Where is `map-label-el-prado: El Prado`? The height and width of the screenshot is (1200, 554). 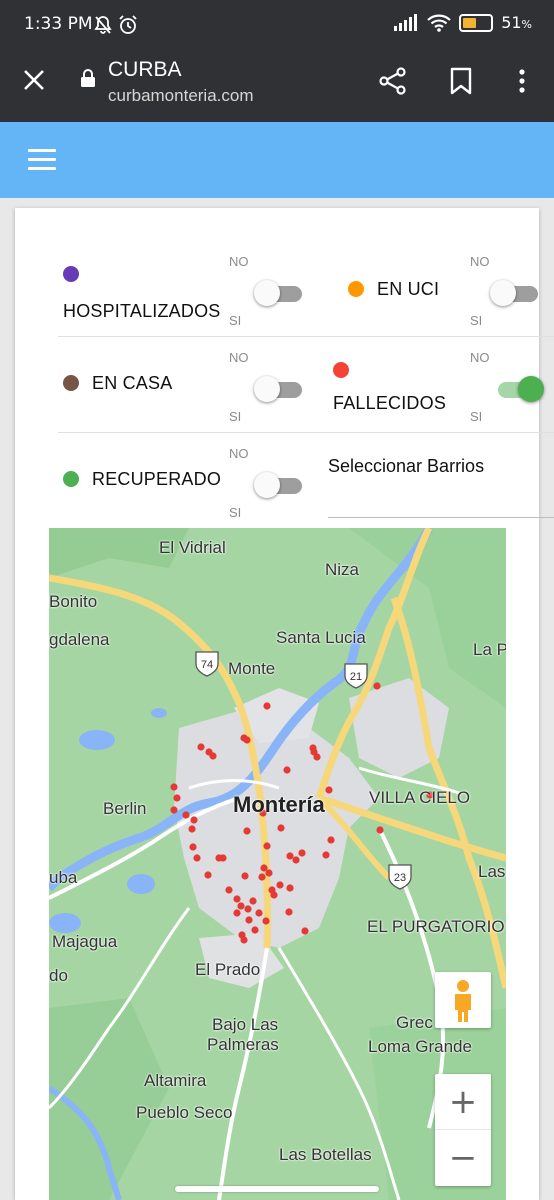
map-label-el-prado: El Prado is located at coordinates (228, 969).